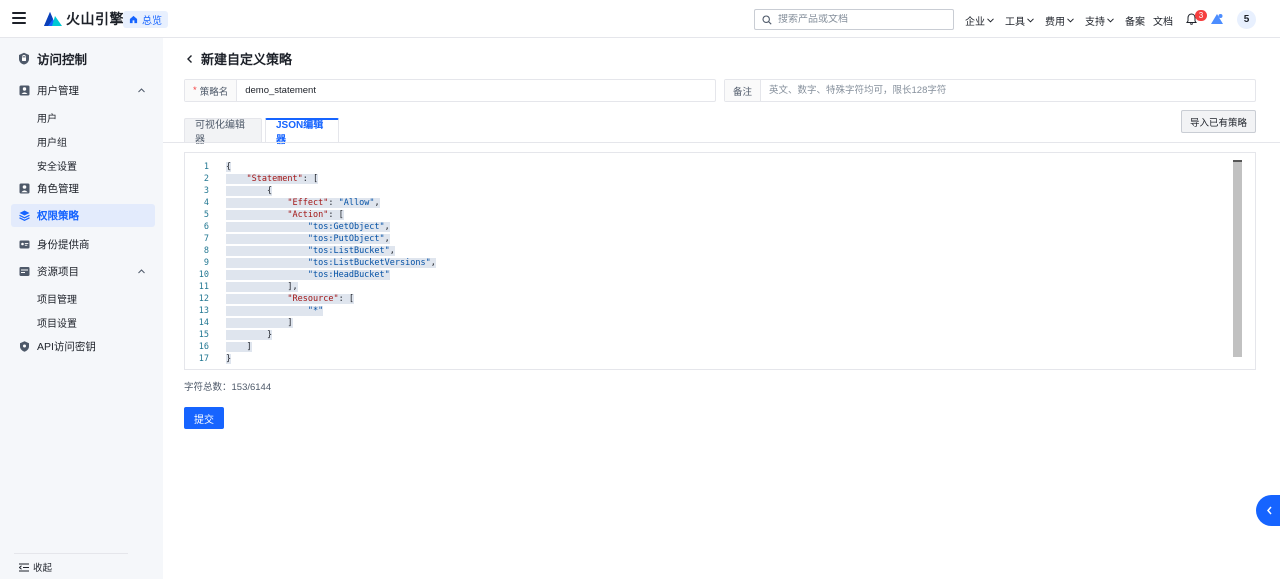 Image resolution: width=1280 pixels, height=579 pixels. What do you see at coordinates (206, 167) in the screenshot?
I see `line-number: 1` at bounding box center [206, 167].